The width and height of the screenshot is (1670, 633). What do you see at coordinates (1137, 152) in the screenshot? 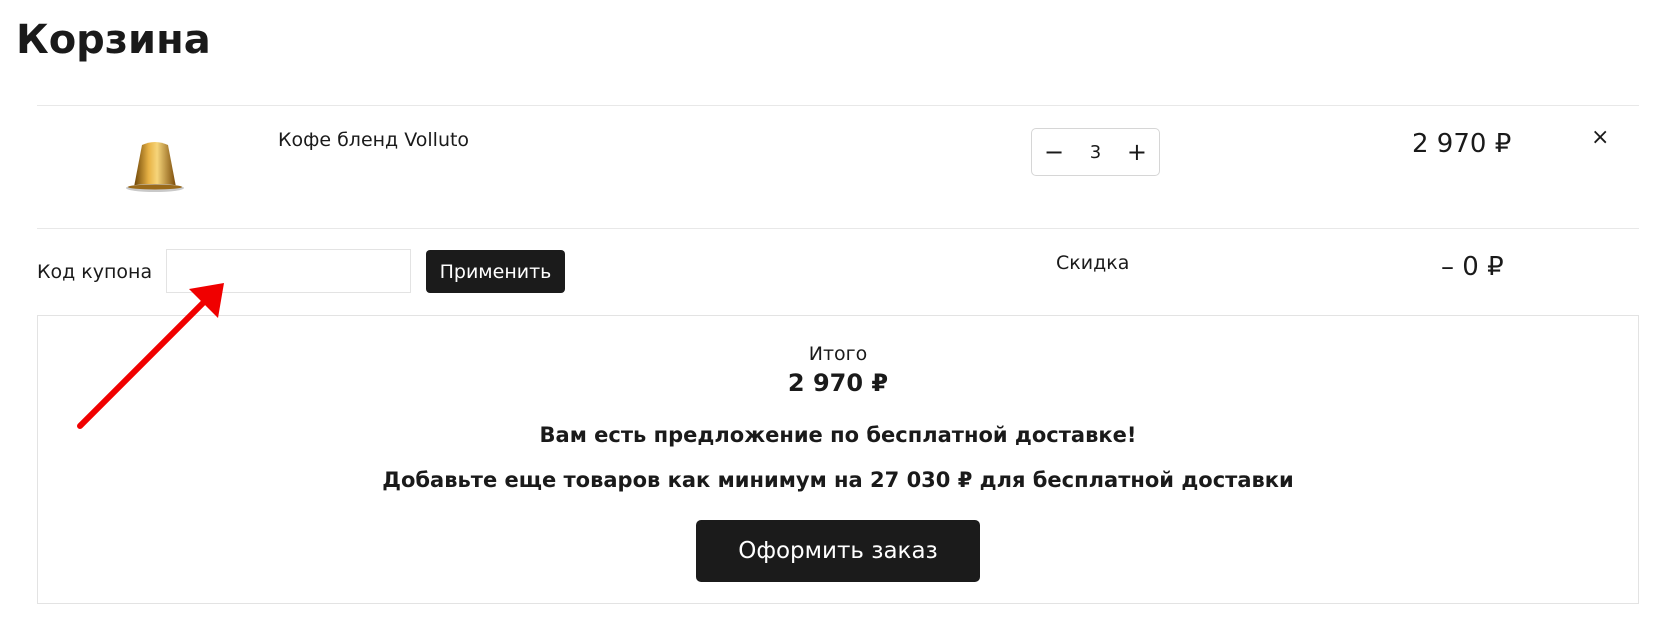
I see `quantity-increase-button: +` at bounding box center [1137, 152].